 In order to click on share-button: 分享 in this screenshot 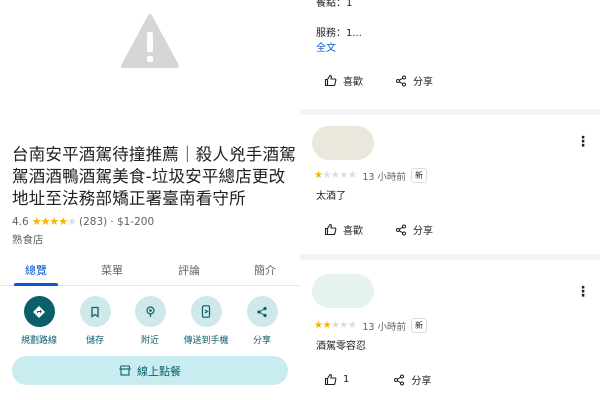, I will do `click(262, 321)`.